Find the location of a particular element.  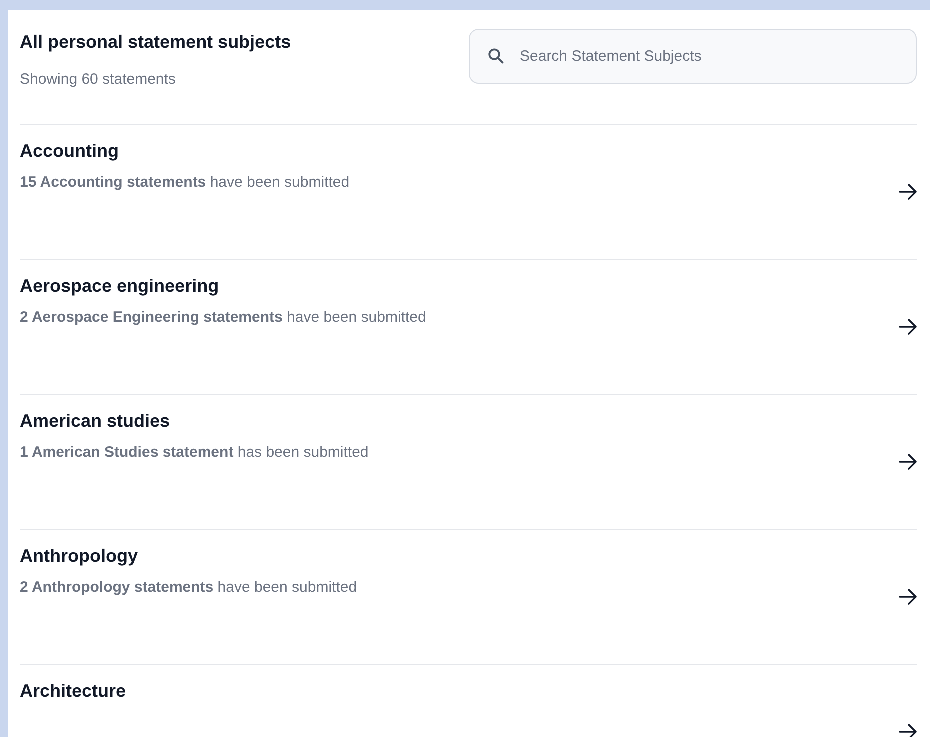

submission-summary: 2 Aerospace Engineering statements have been submitted is located at coordinates (223, 318).